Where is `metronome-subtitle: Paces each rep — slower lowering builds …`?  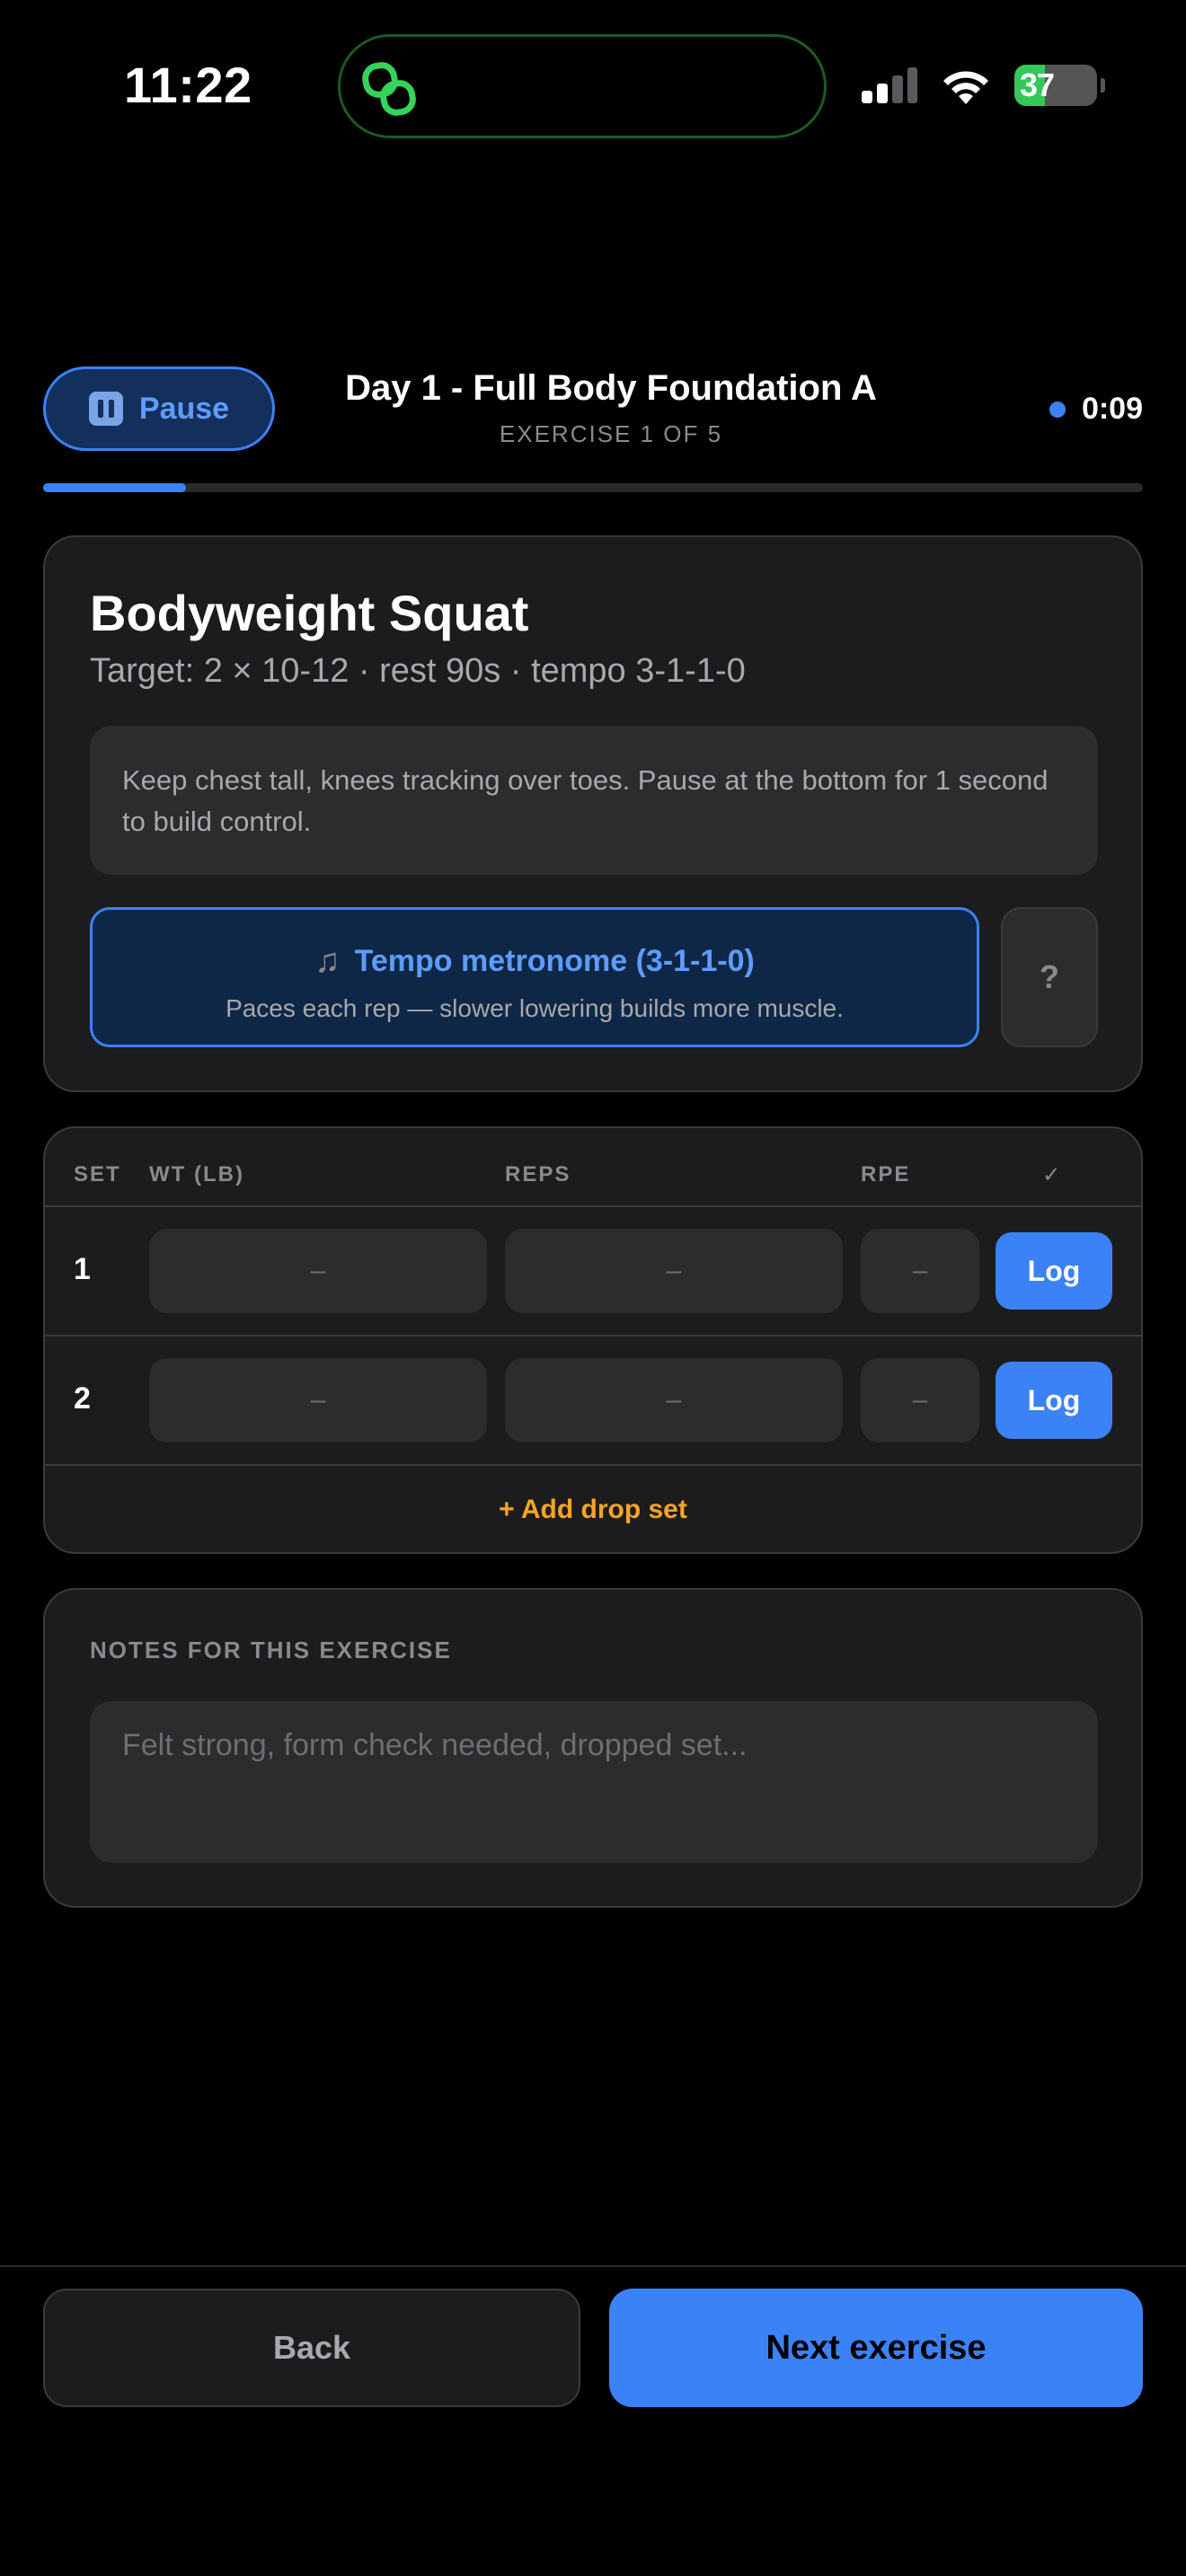 metronome-subtitle: Paces each rep — slower lowering builds … is located at coordinates (535, 1008).